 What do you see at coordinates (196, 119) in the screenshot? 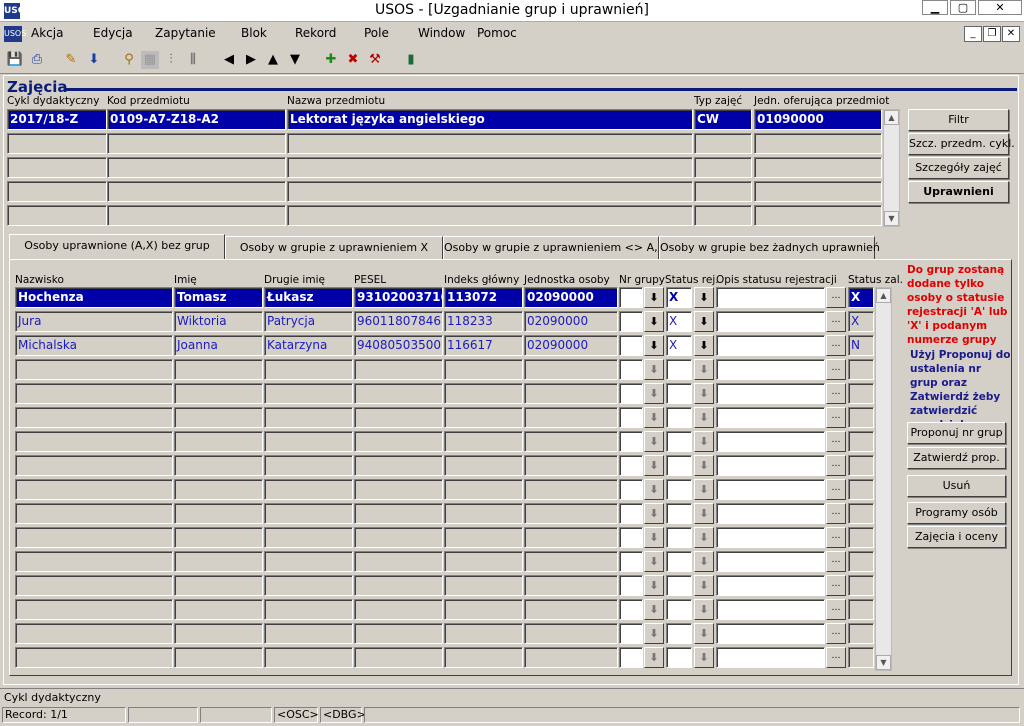
I see `class-cell: 0109-A7-Z18-A2` at bounding box center [196, 119].